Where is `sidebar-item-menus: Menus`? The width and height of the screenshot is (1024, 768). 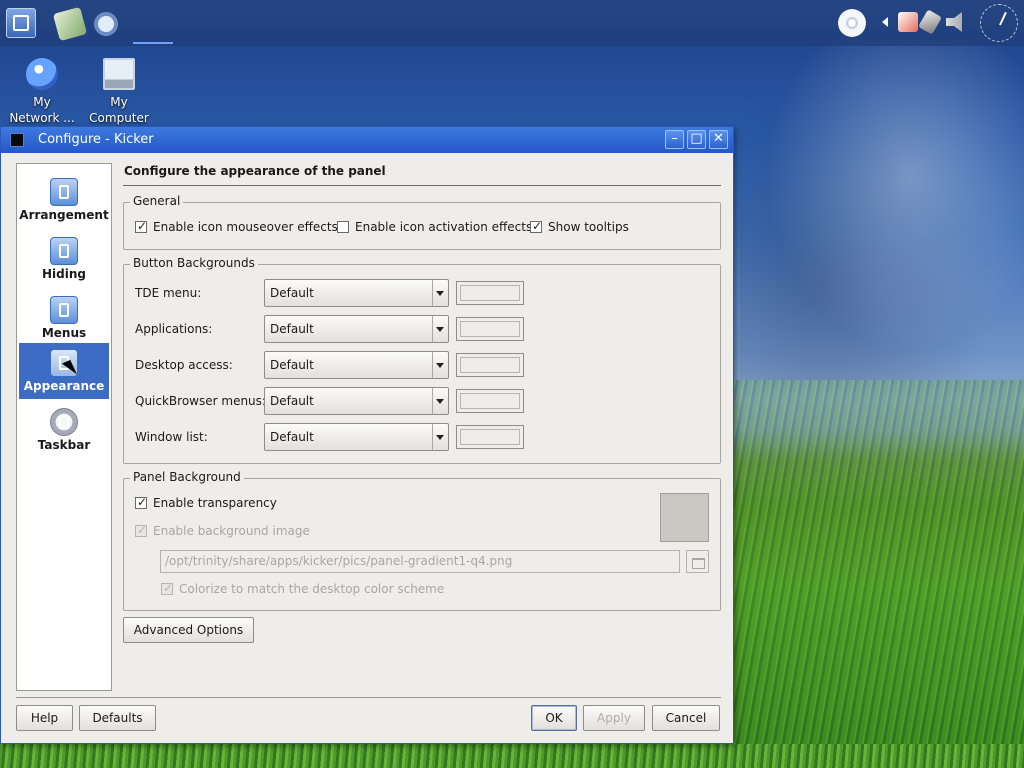
sidebar-item-menus: Menus is located at coordinates (64, 318).